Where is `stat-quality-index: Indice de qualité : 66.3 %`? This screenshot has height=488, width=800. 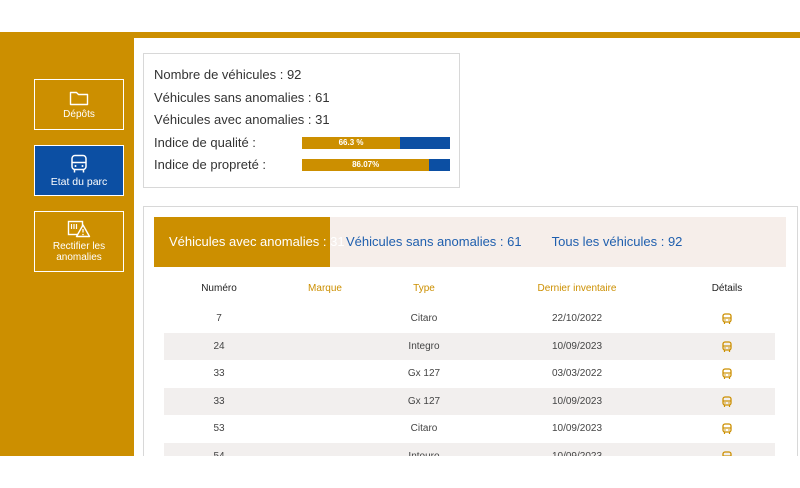
stat-quality-index: Indice de qualité : 66.3 % is located at coordinates (306, 143).